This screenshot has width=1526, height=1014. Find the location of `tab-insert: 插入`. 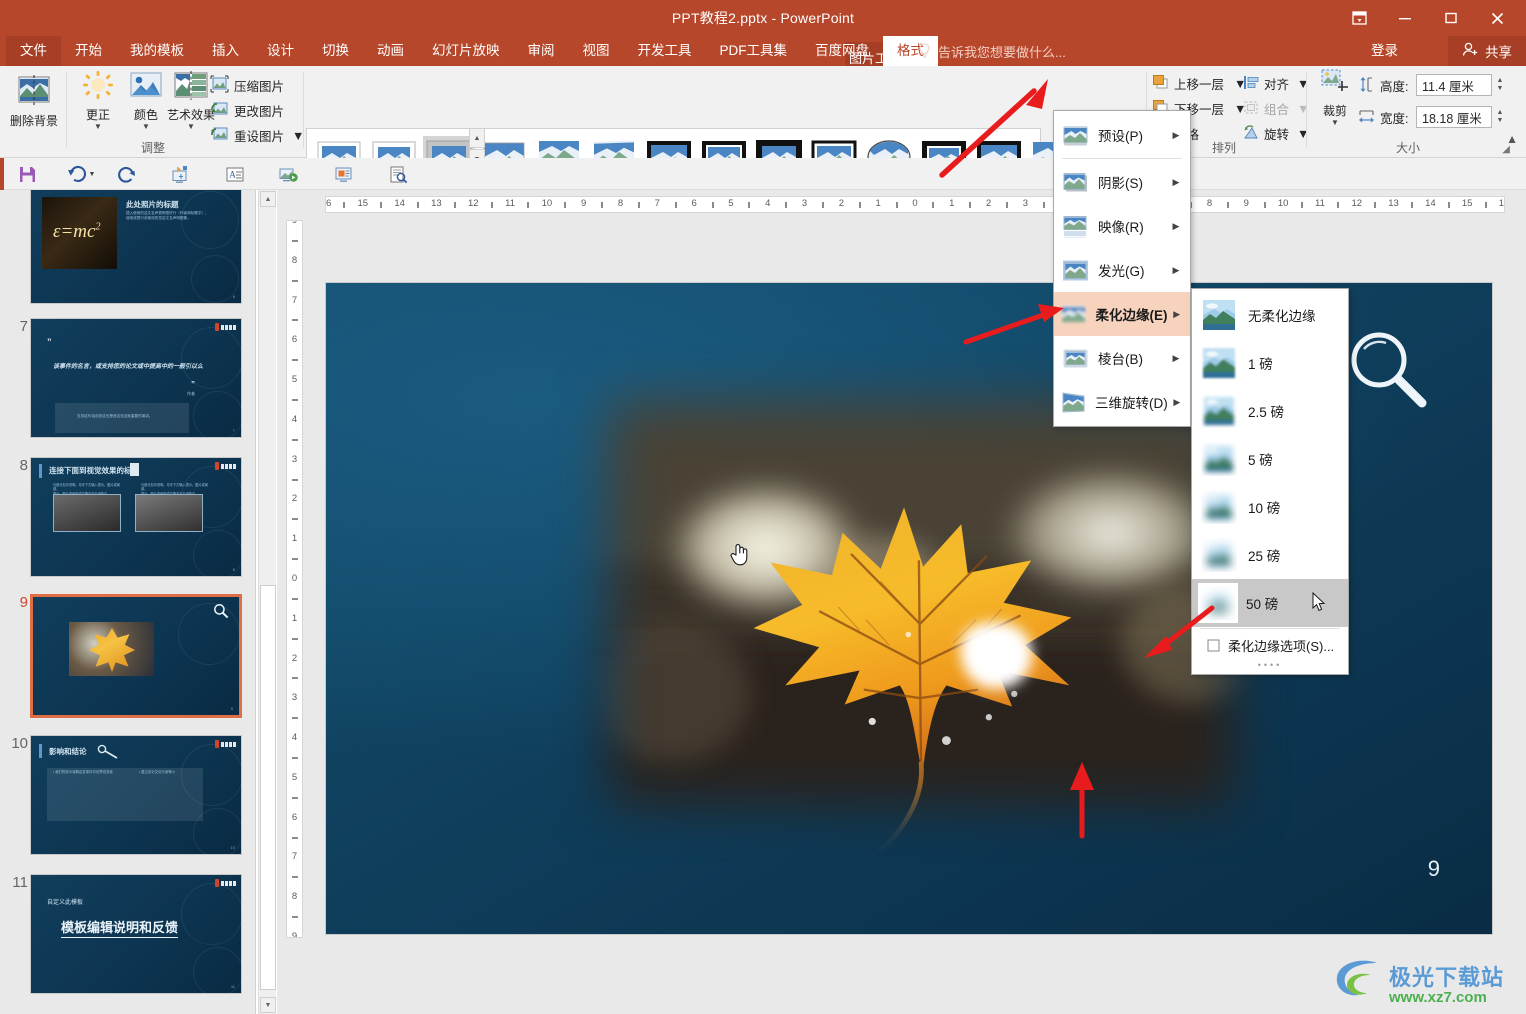

tab-insert: 插入 is located at coordinates (225, 51).